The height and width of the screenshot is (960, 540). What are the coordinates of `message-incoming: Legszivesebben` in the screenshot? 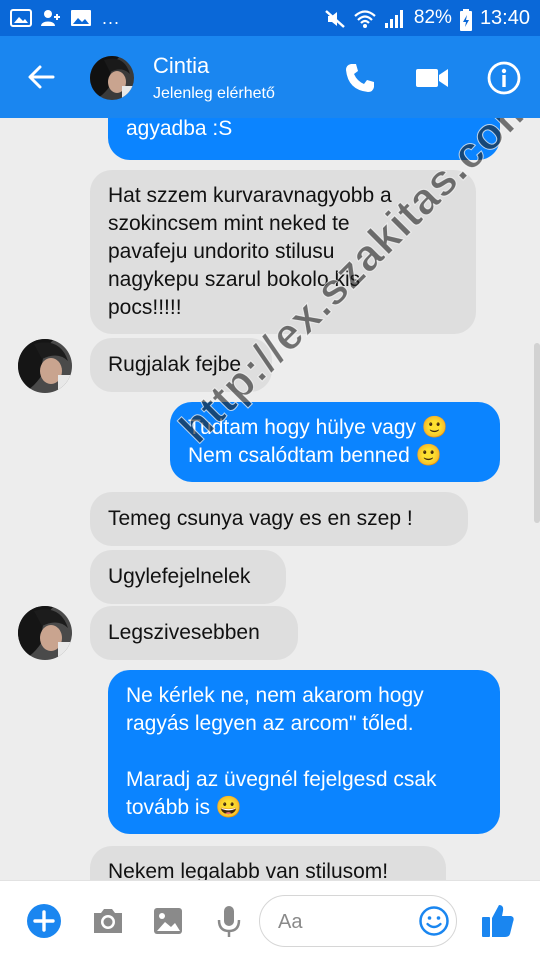 It's located at (194, 633).